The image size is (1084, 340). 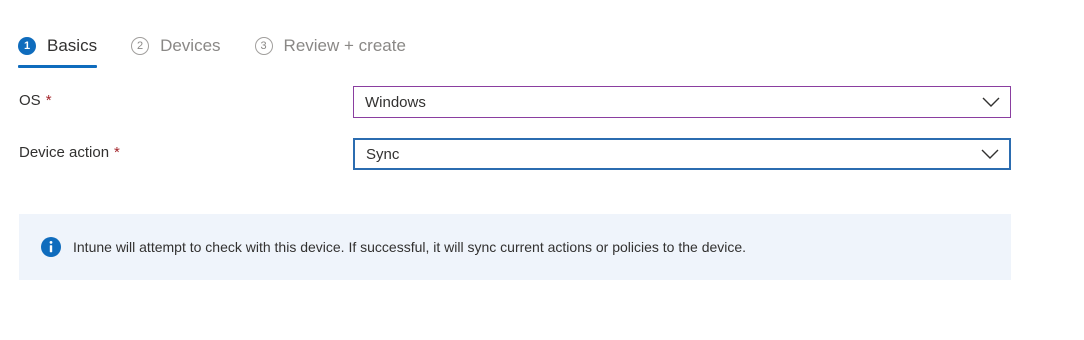 I want to click on os-label: OS, so click(x=30, y=100).